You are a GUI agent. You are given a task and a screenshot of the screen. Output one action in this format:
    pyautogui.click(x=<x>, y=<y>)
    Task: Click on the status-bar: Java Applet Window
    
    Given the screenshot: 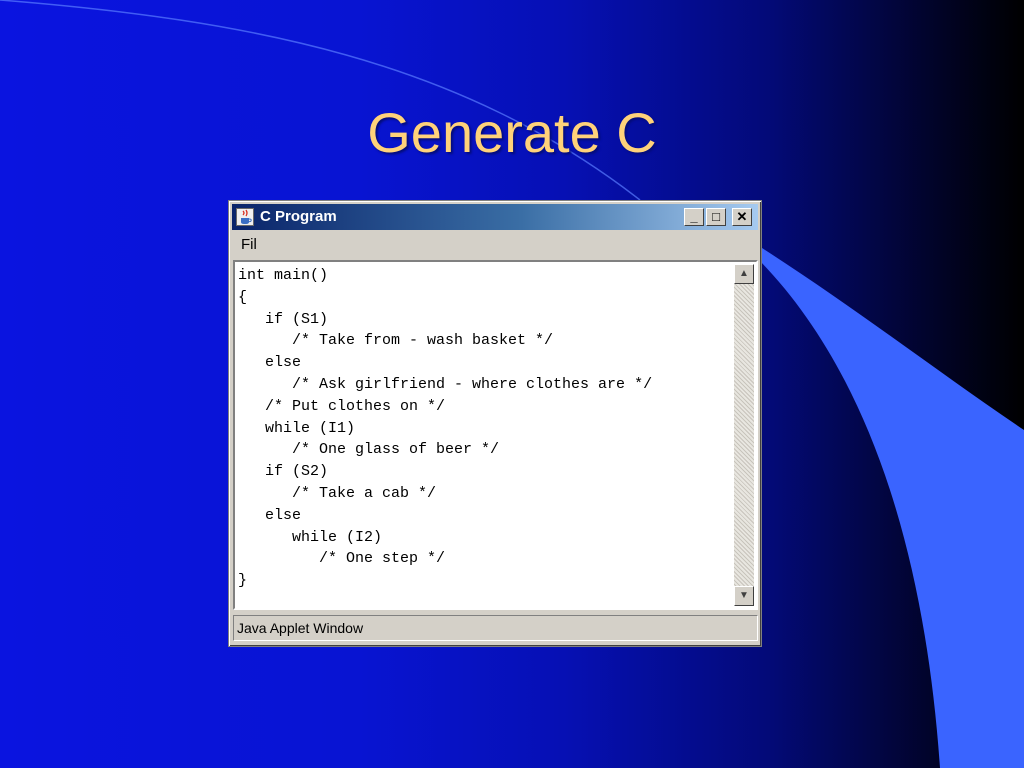 What is the action you would take?
    pyautogui.click(x=495, y=628)
    